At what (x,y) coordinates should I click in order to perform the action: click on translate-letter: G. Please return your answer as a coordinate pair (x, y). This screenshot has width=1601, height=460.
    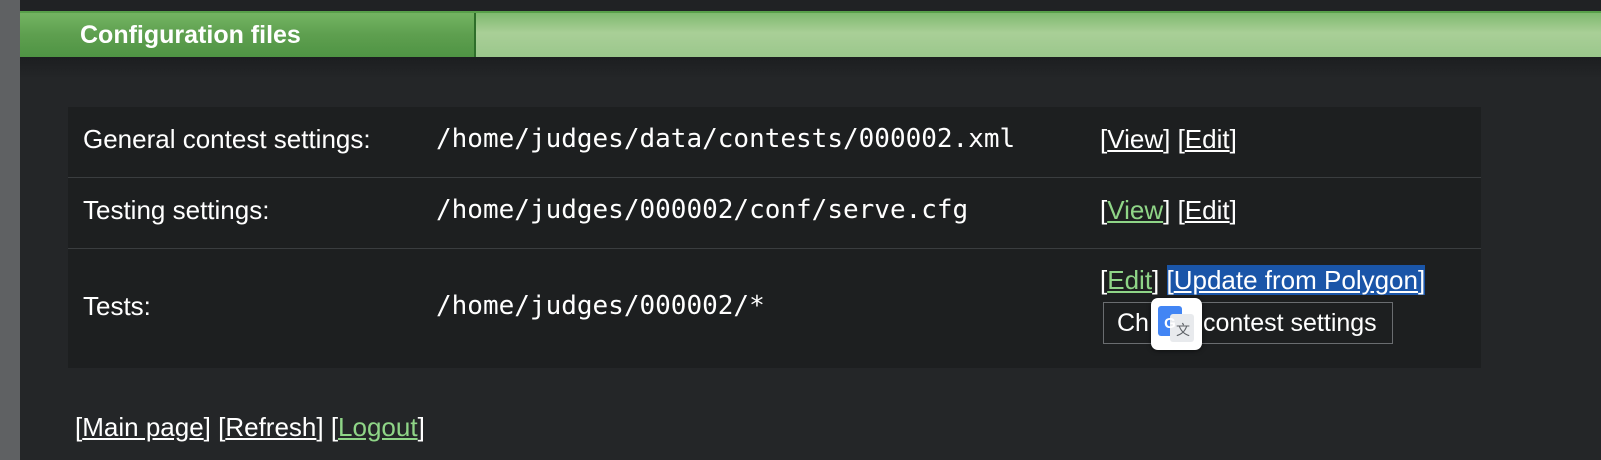
    Looking at the image, I should click on (1170, 323).